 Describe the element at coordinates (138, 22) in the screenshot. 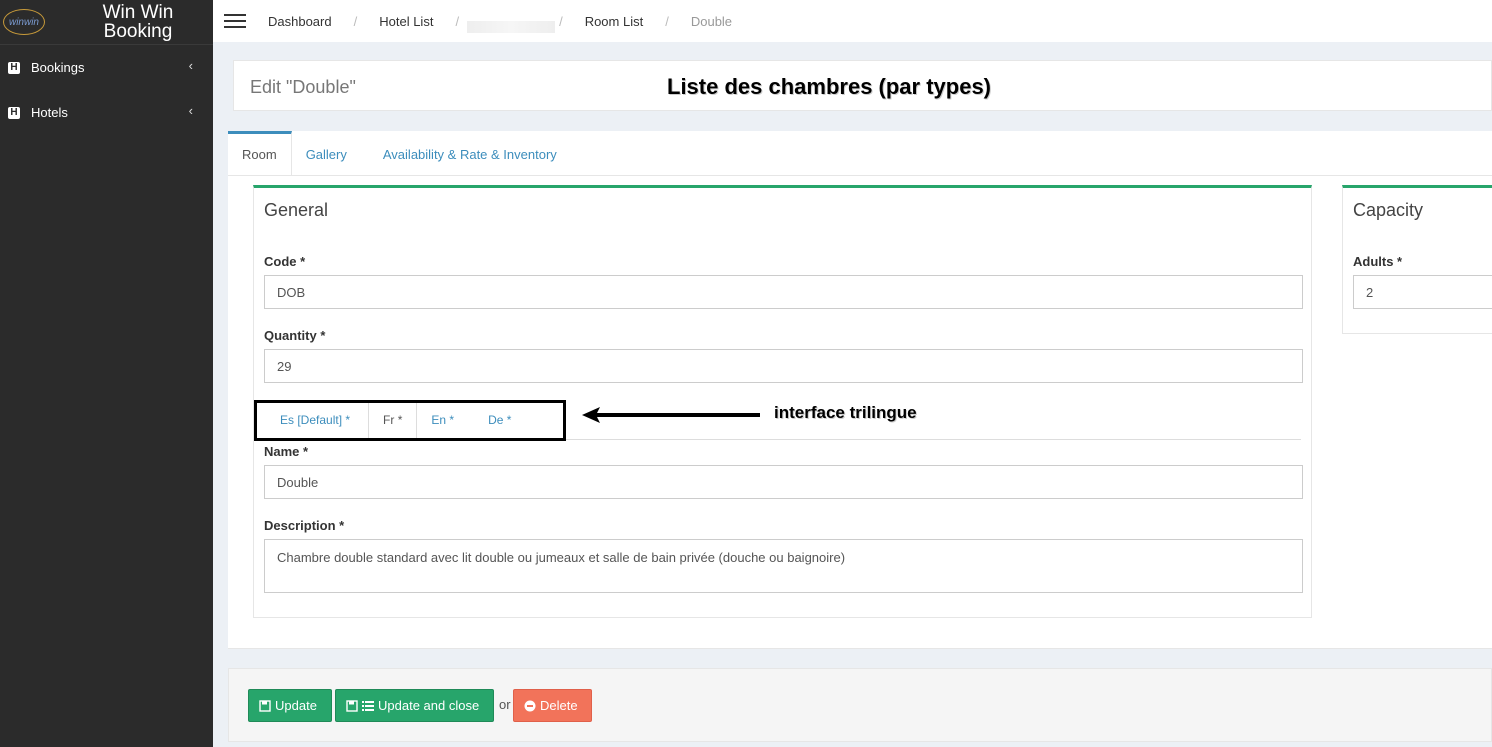

I see `brand-name: Win Win Booking` at that location.